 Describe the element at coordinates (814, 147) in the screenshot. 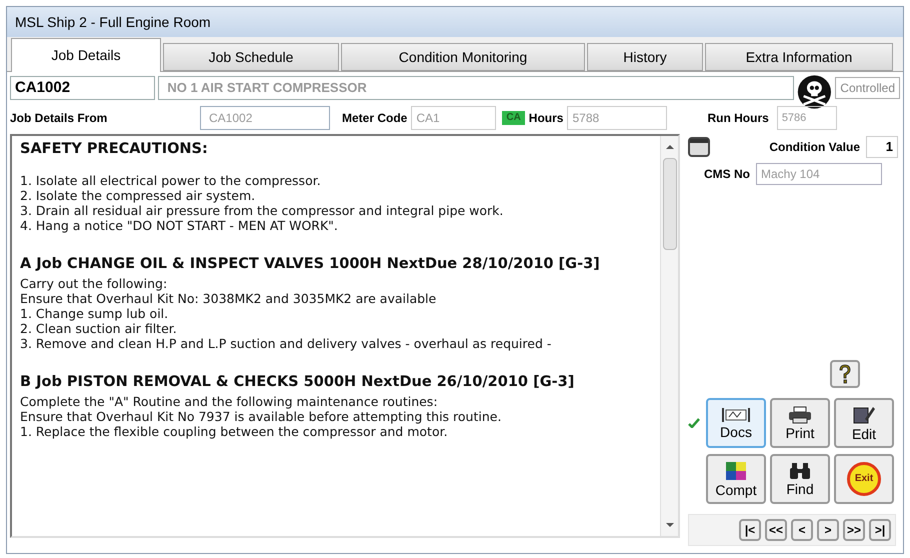

I see `field-label: Condition Value` at that location.